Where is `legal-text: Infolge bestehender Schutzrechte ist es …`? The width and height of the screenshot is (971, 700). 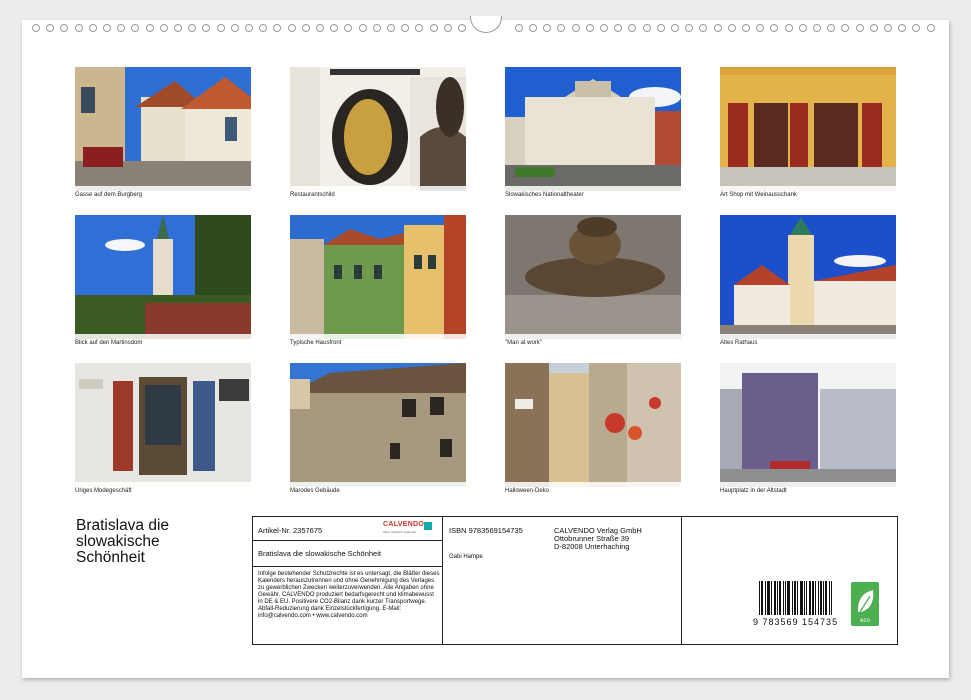 legal-text: Infolge bestehender Schutzrechte ist es … is located at coordinates (349, 595).